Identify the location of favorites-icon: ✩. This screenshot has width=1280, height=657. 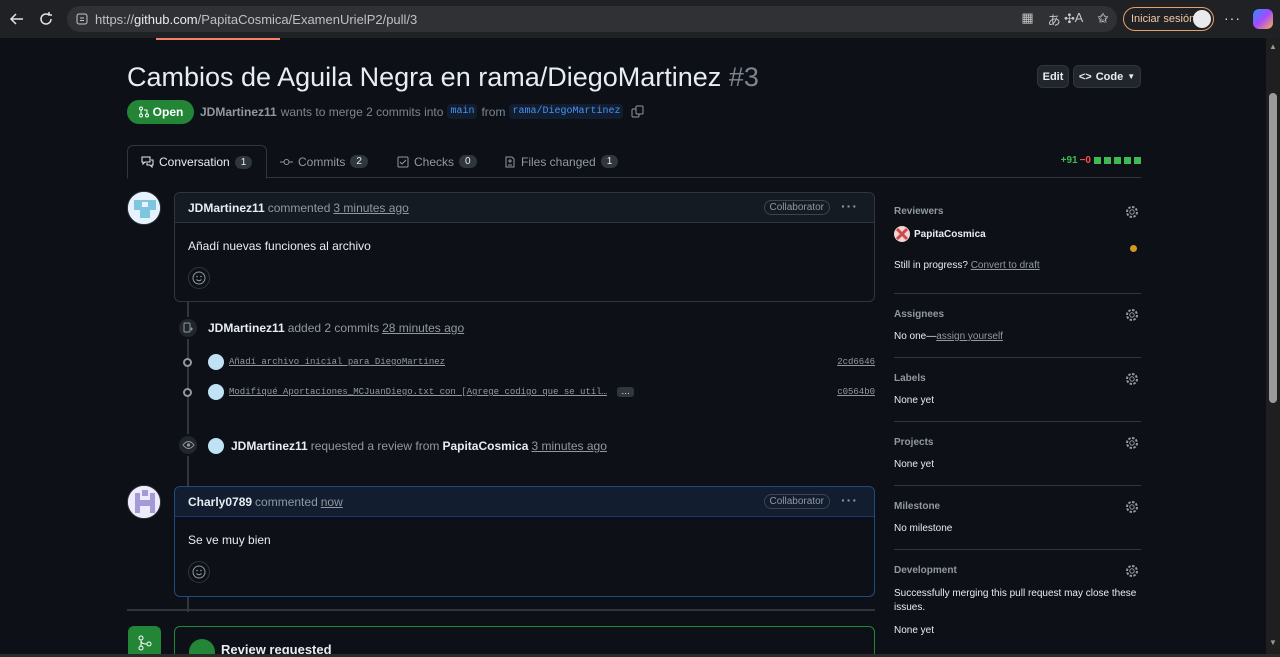
(1103, 18).